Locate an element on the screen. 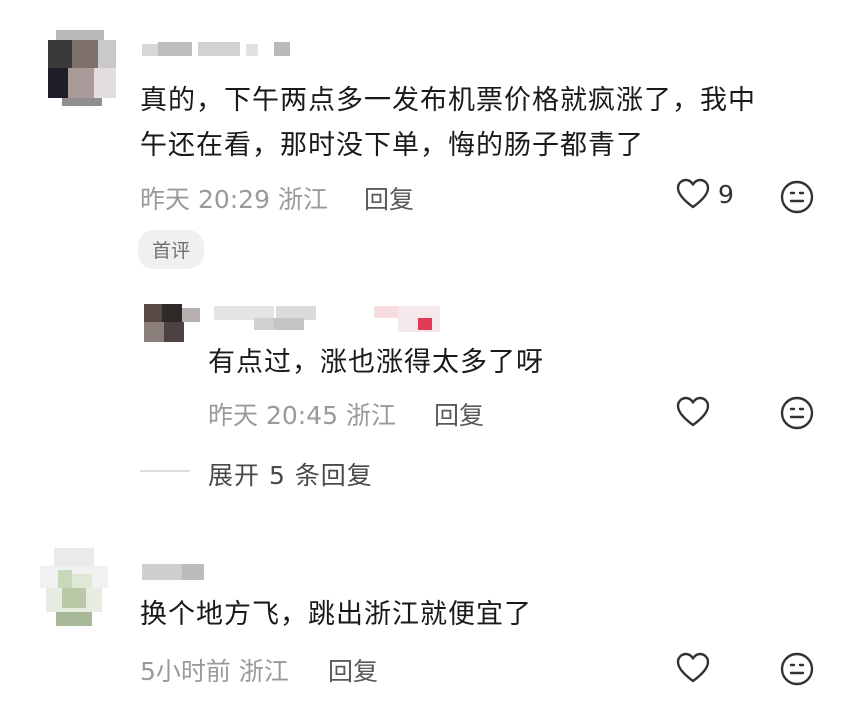 This screenshot has width=850, height=728. reply-time: 昨天 20:45 浙江 is located at coordinates (302, 414).